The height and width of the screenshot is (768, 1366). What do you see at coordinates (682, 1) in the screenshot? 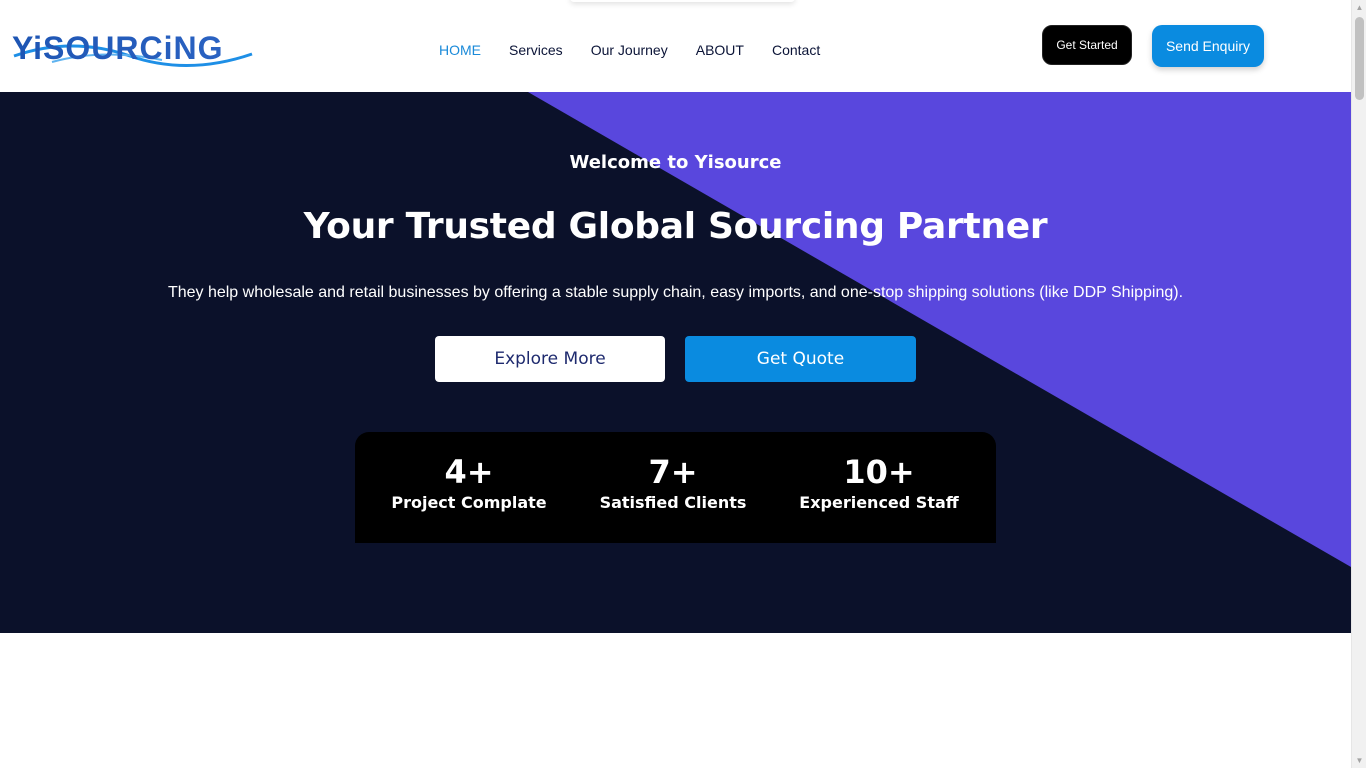
I see `header-shadow` at bounding box center [682, 1].